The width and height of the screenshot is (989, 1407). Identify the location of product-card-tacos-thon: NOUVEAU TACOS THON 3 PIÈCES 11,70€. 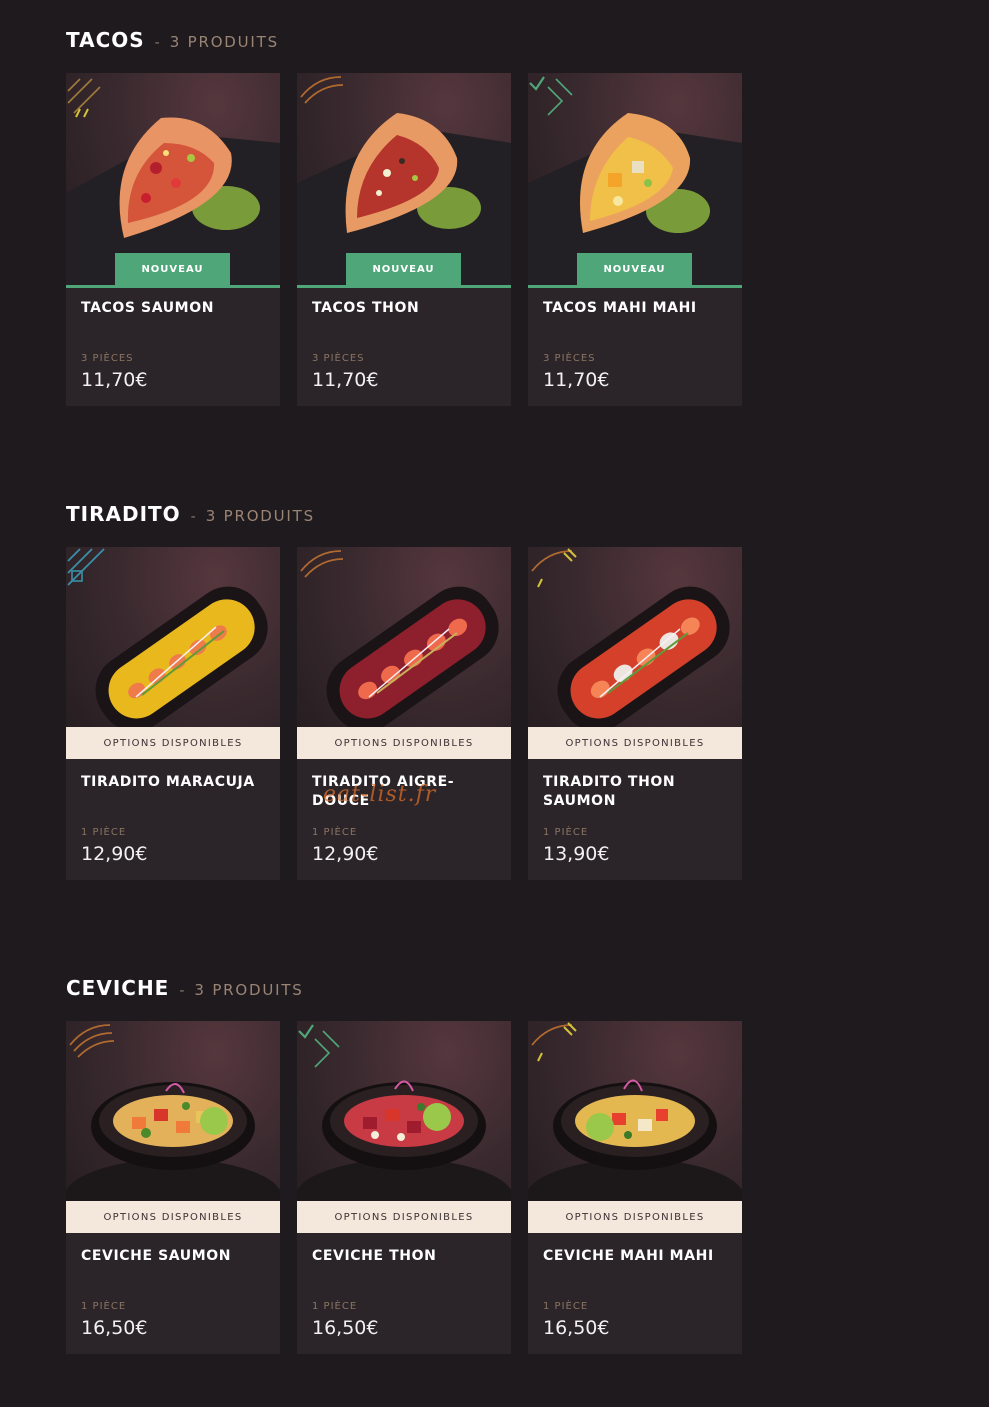
(404, 239).